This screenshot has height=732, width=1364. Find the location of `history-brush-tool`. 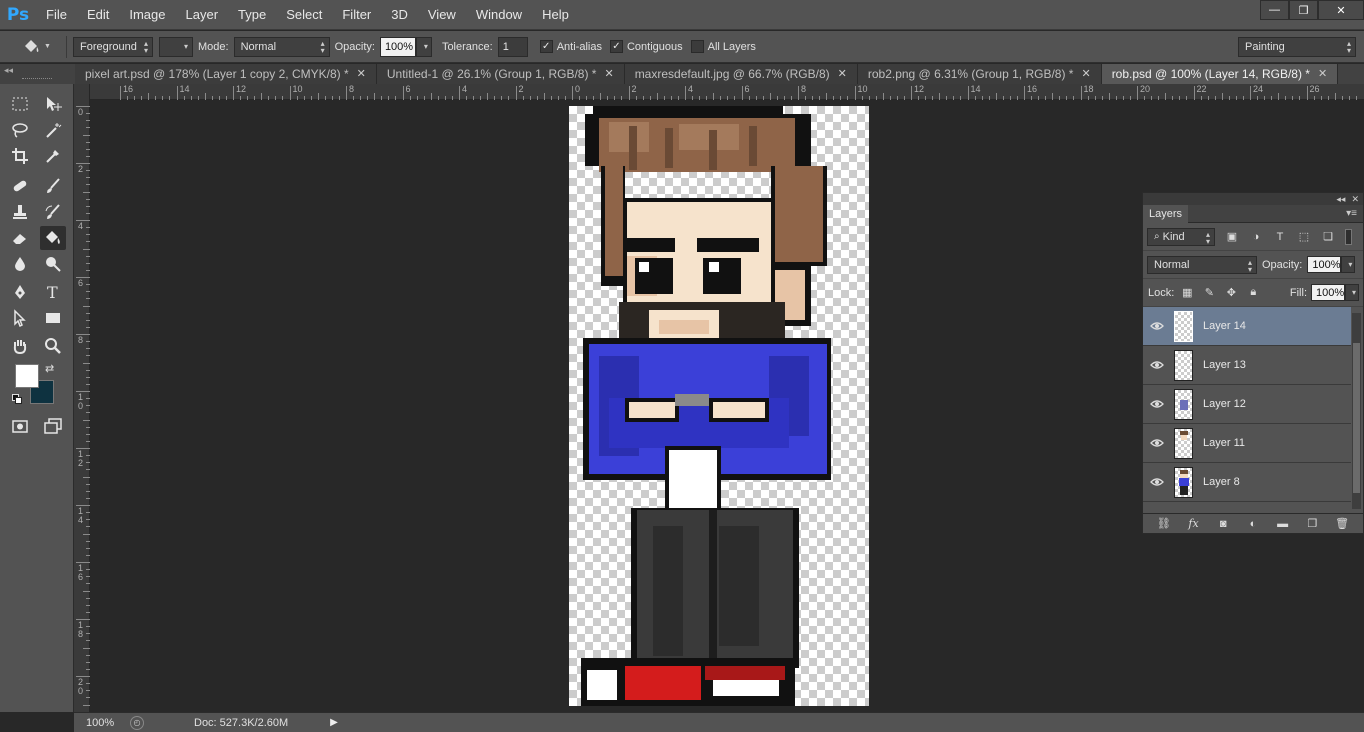

history-brush-tool is located at coordinates (53, 212).